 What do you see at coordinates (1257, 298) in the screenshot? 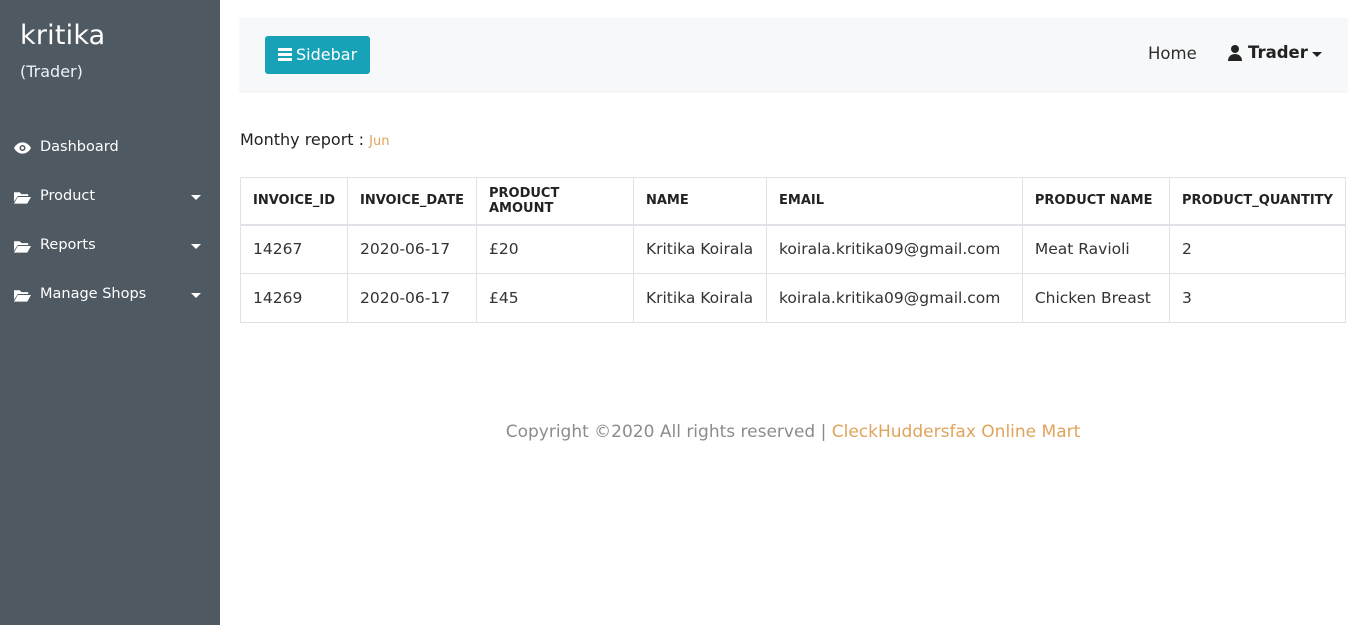
I see `table-cell: 3` at bounding box center [1257, 298].